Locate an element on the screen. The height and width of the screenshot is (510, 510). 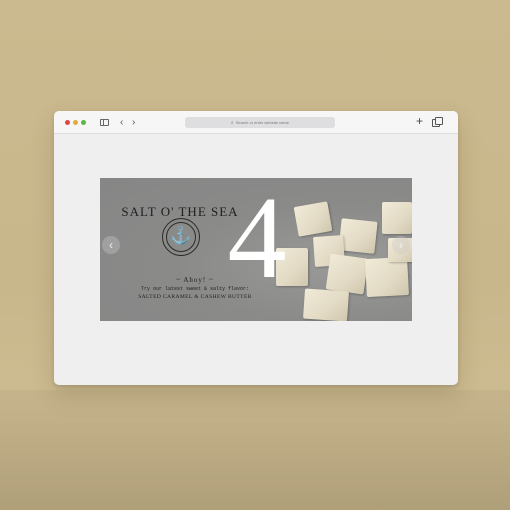
tabs-icon is located at coordinates (437, 122).